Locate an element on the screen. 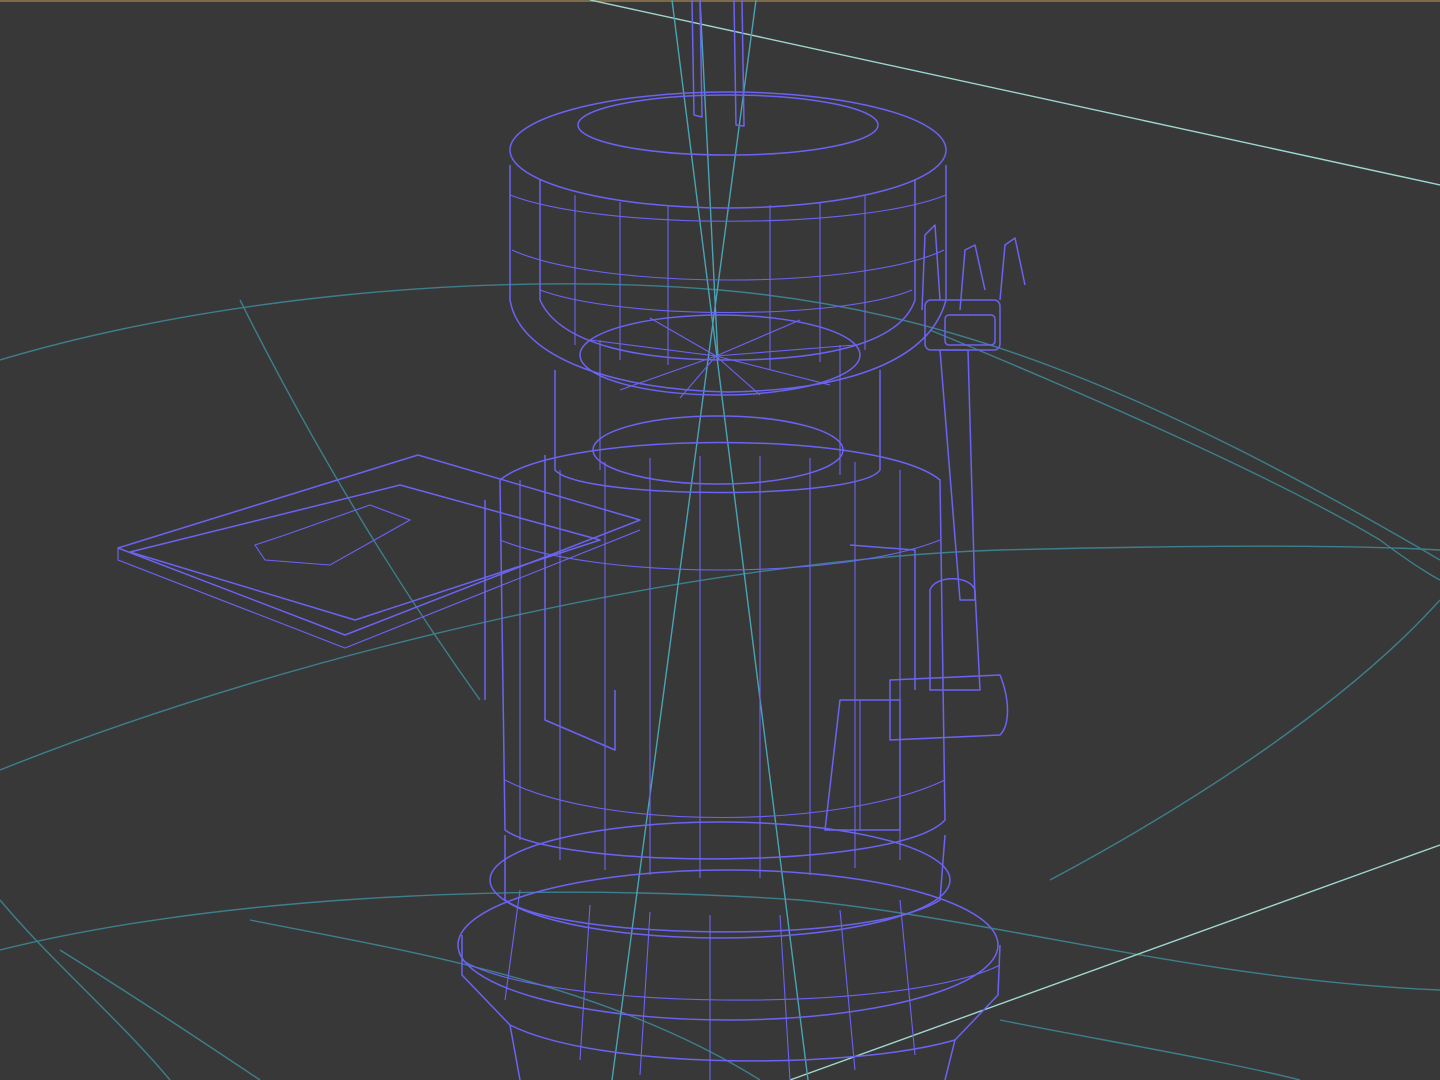 This screenshot has width=1440, height=1080. base-pedestal is located at coordinates (729, 950).